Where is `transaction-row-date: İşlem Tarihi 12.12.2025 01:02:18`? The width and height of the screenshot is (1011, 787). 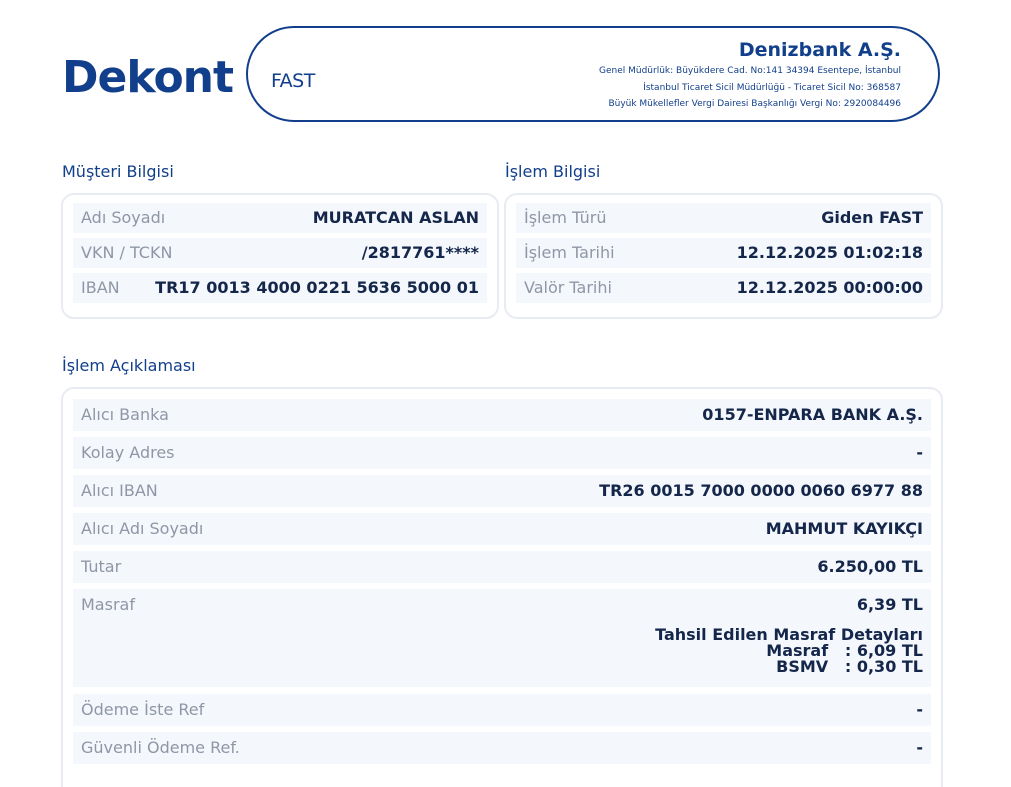 transaction-row-date: İşlem Tarihi 12.12.2025 01:02:18 is located at coordinates (723, 253).